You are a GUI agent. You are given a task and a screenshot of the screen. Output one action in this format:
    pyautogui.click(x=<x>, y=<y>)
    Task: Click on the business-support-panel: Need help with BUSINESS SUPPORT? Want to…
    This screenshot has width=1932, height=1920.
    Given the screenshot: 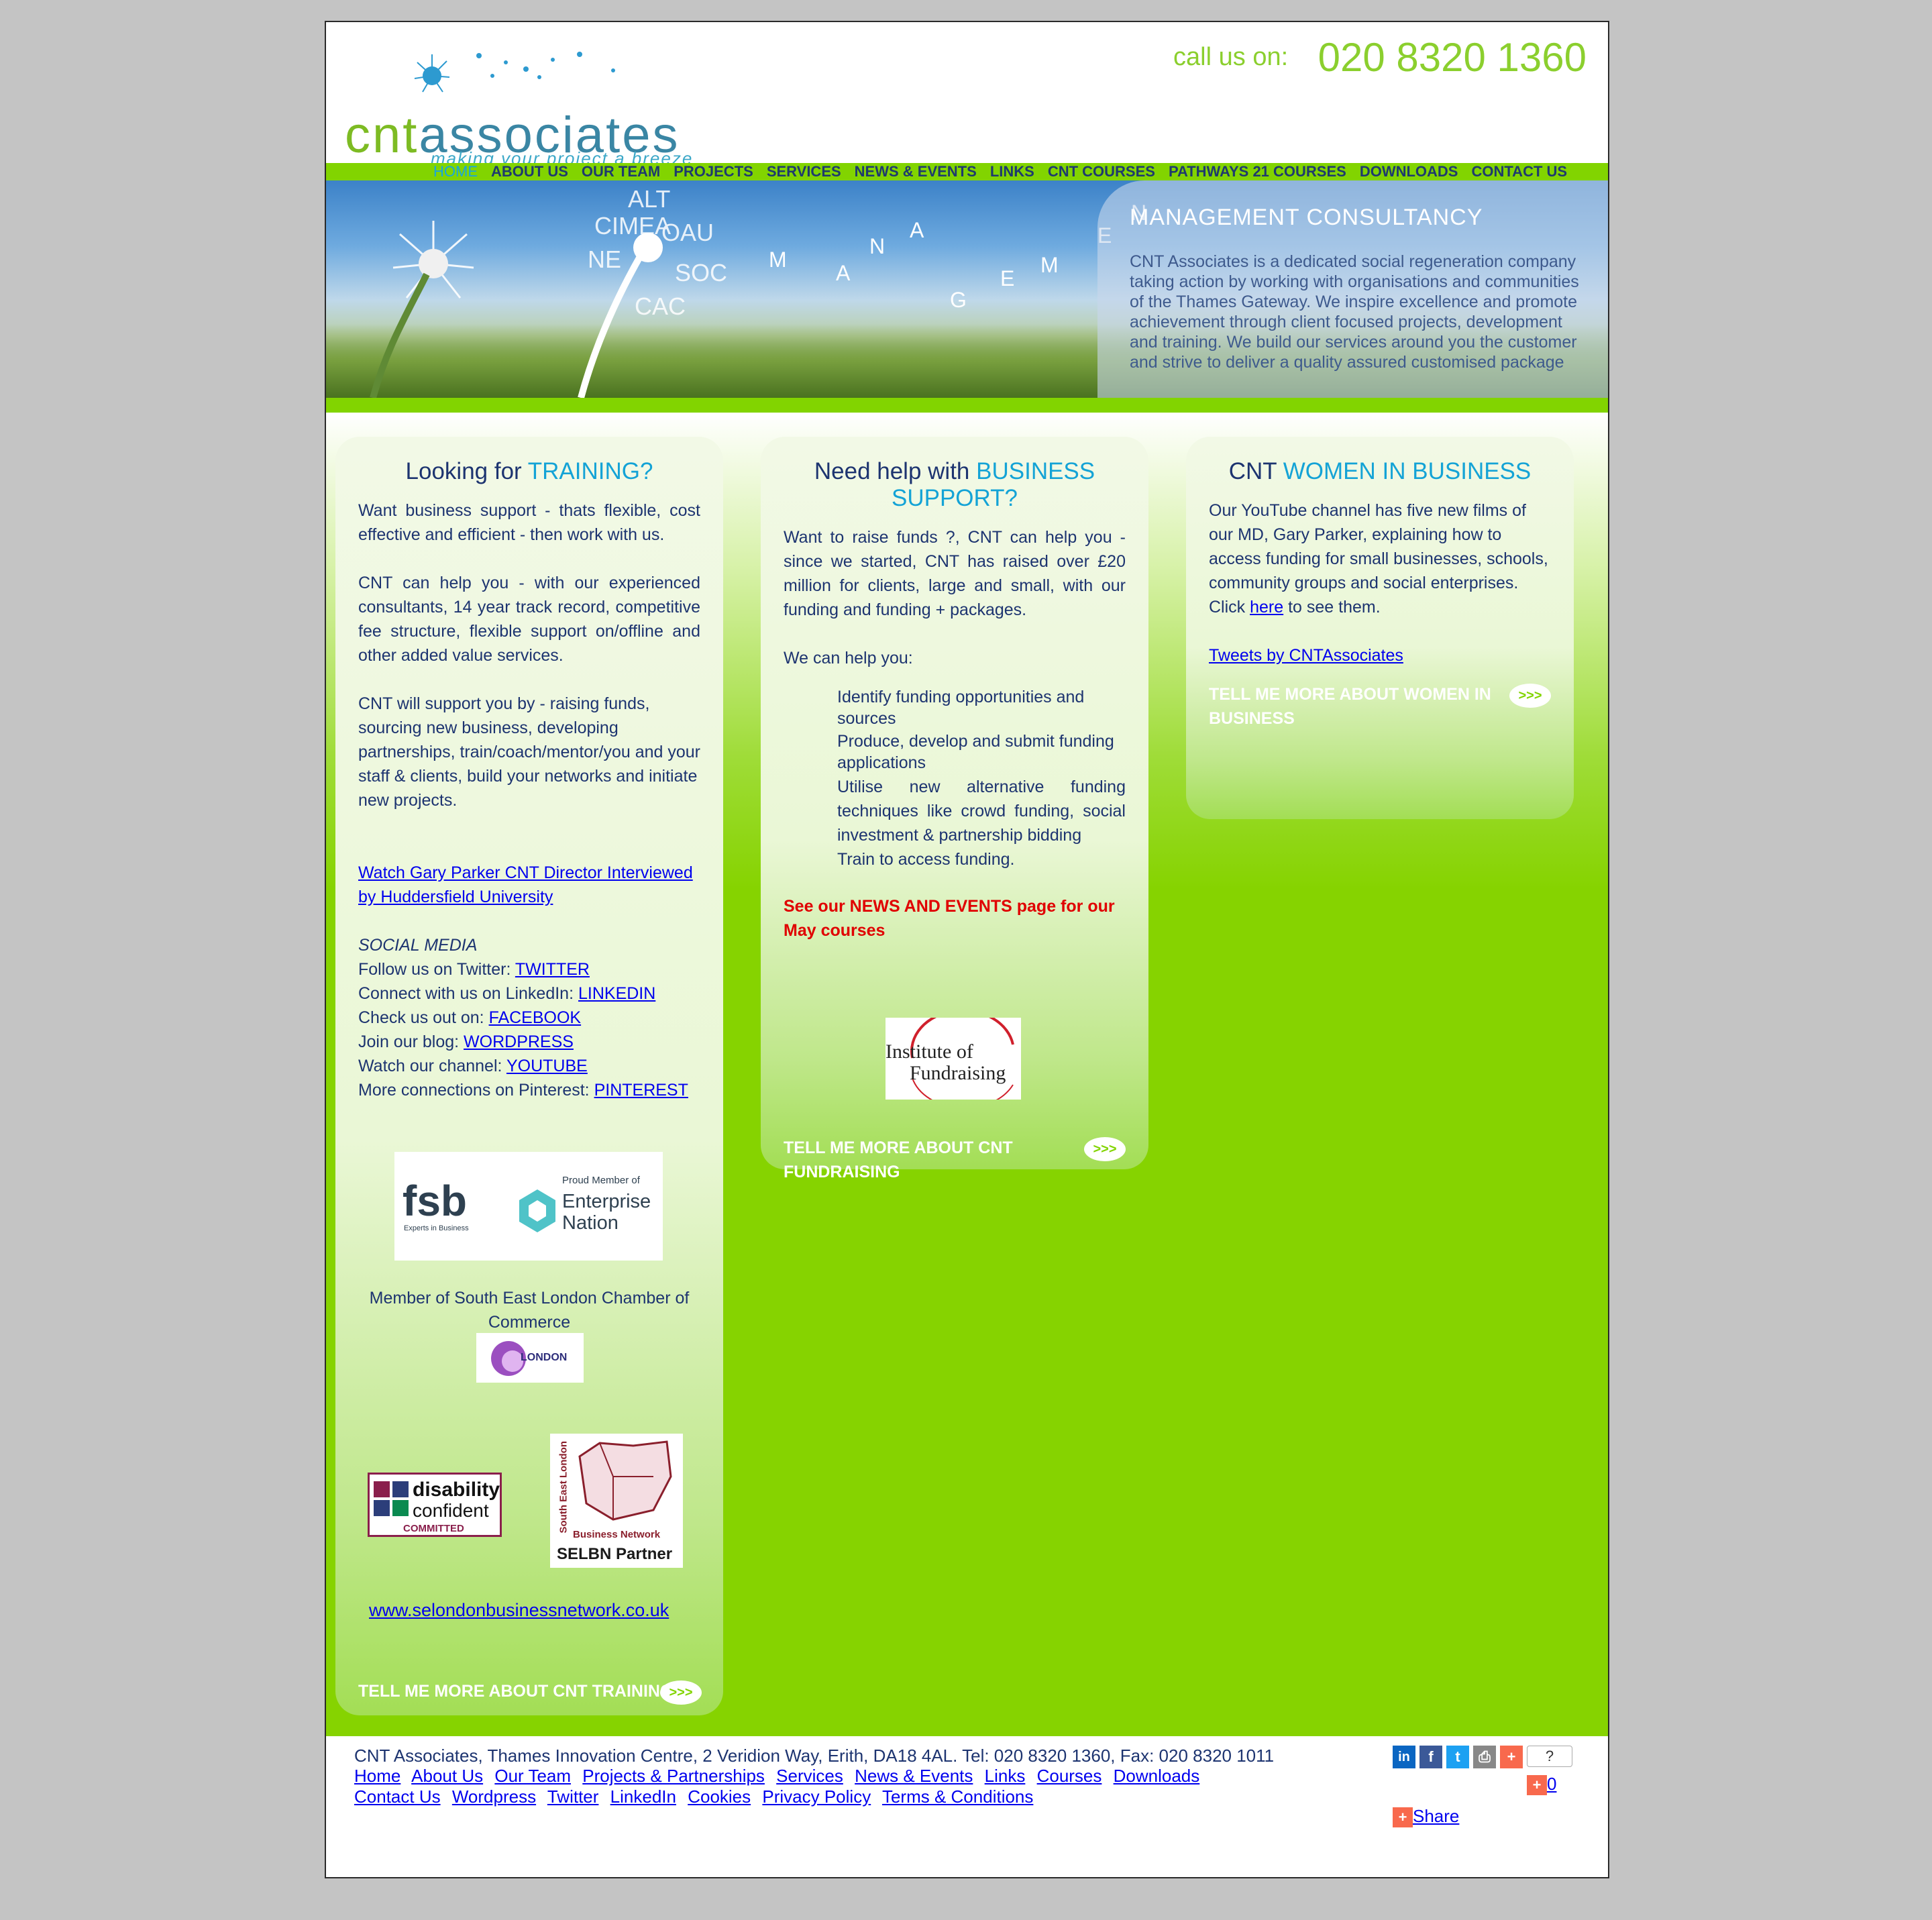 What is the action you would take?
    pyautogui.click(x=954, y=809)
    